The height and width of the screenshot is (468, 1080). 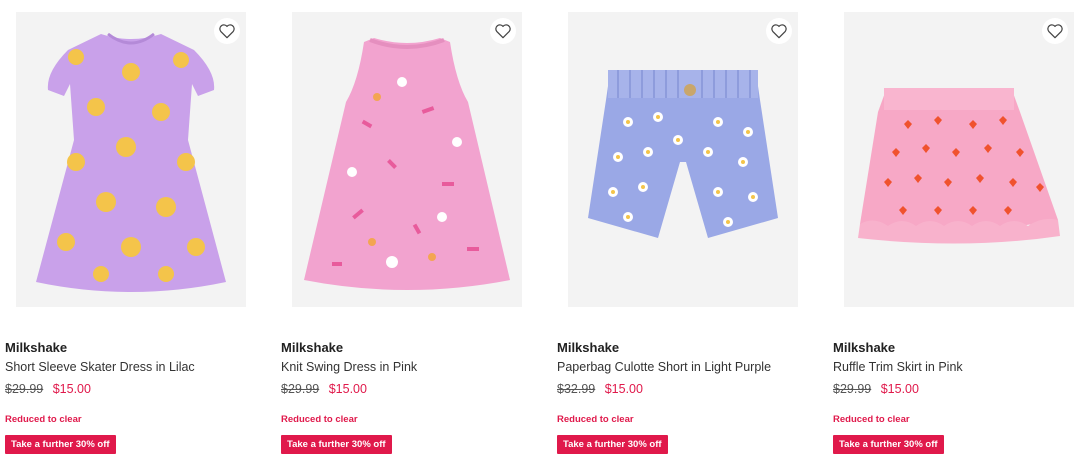 I want to click on product-title: Ruffle Trim Skirt in Pink, so click(x=898, y=367).